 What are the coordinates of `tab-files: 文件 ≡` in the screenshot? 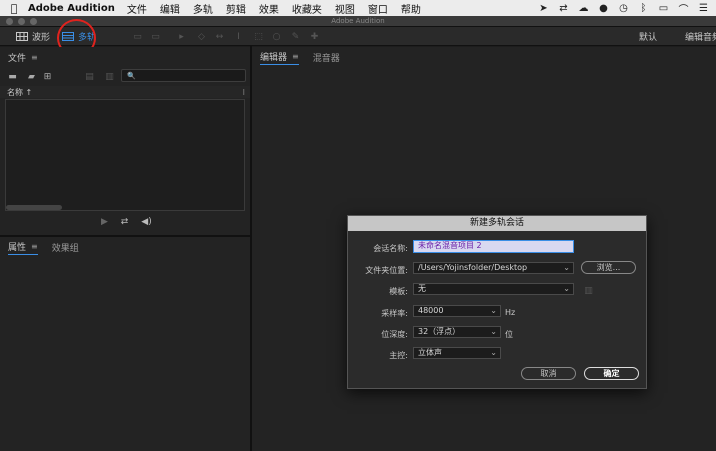 It's located at (23, 57).